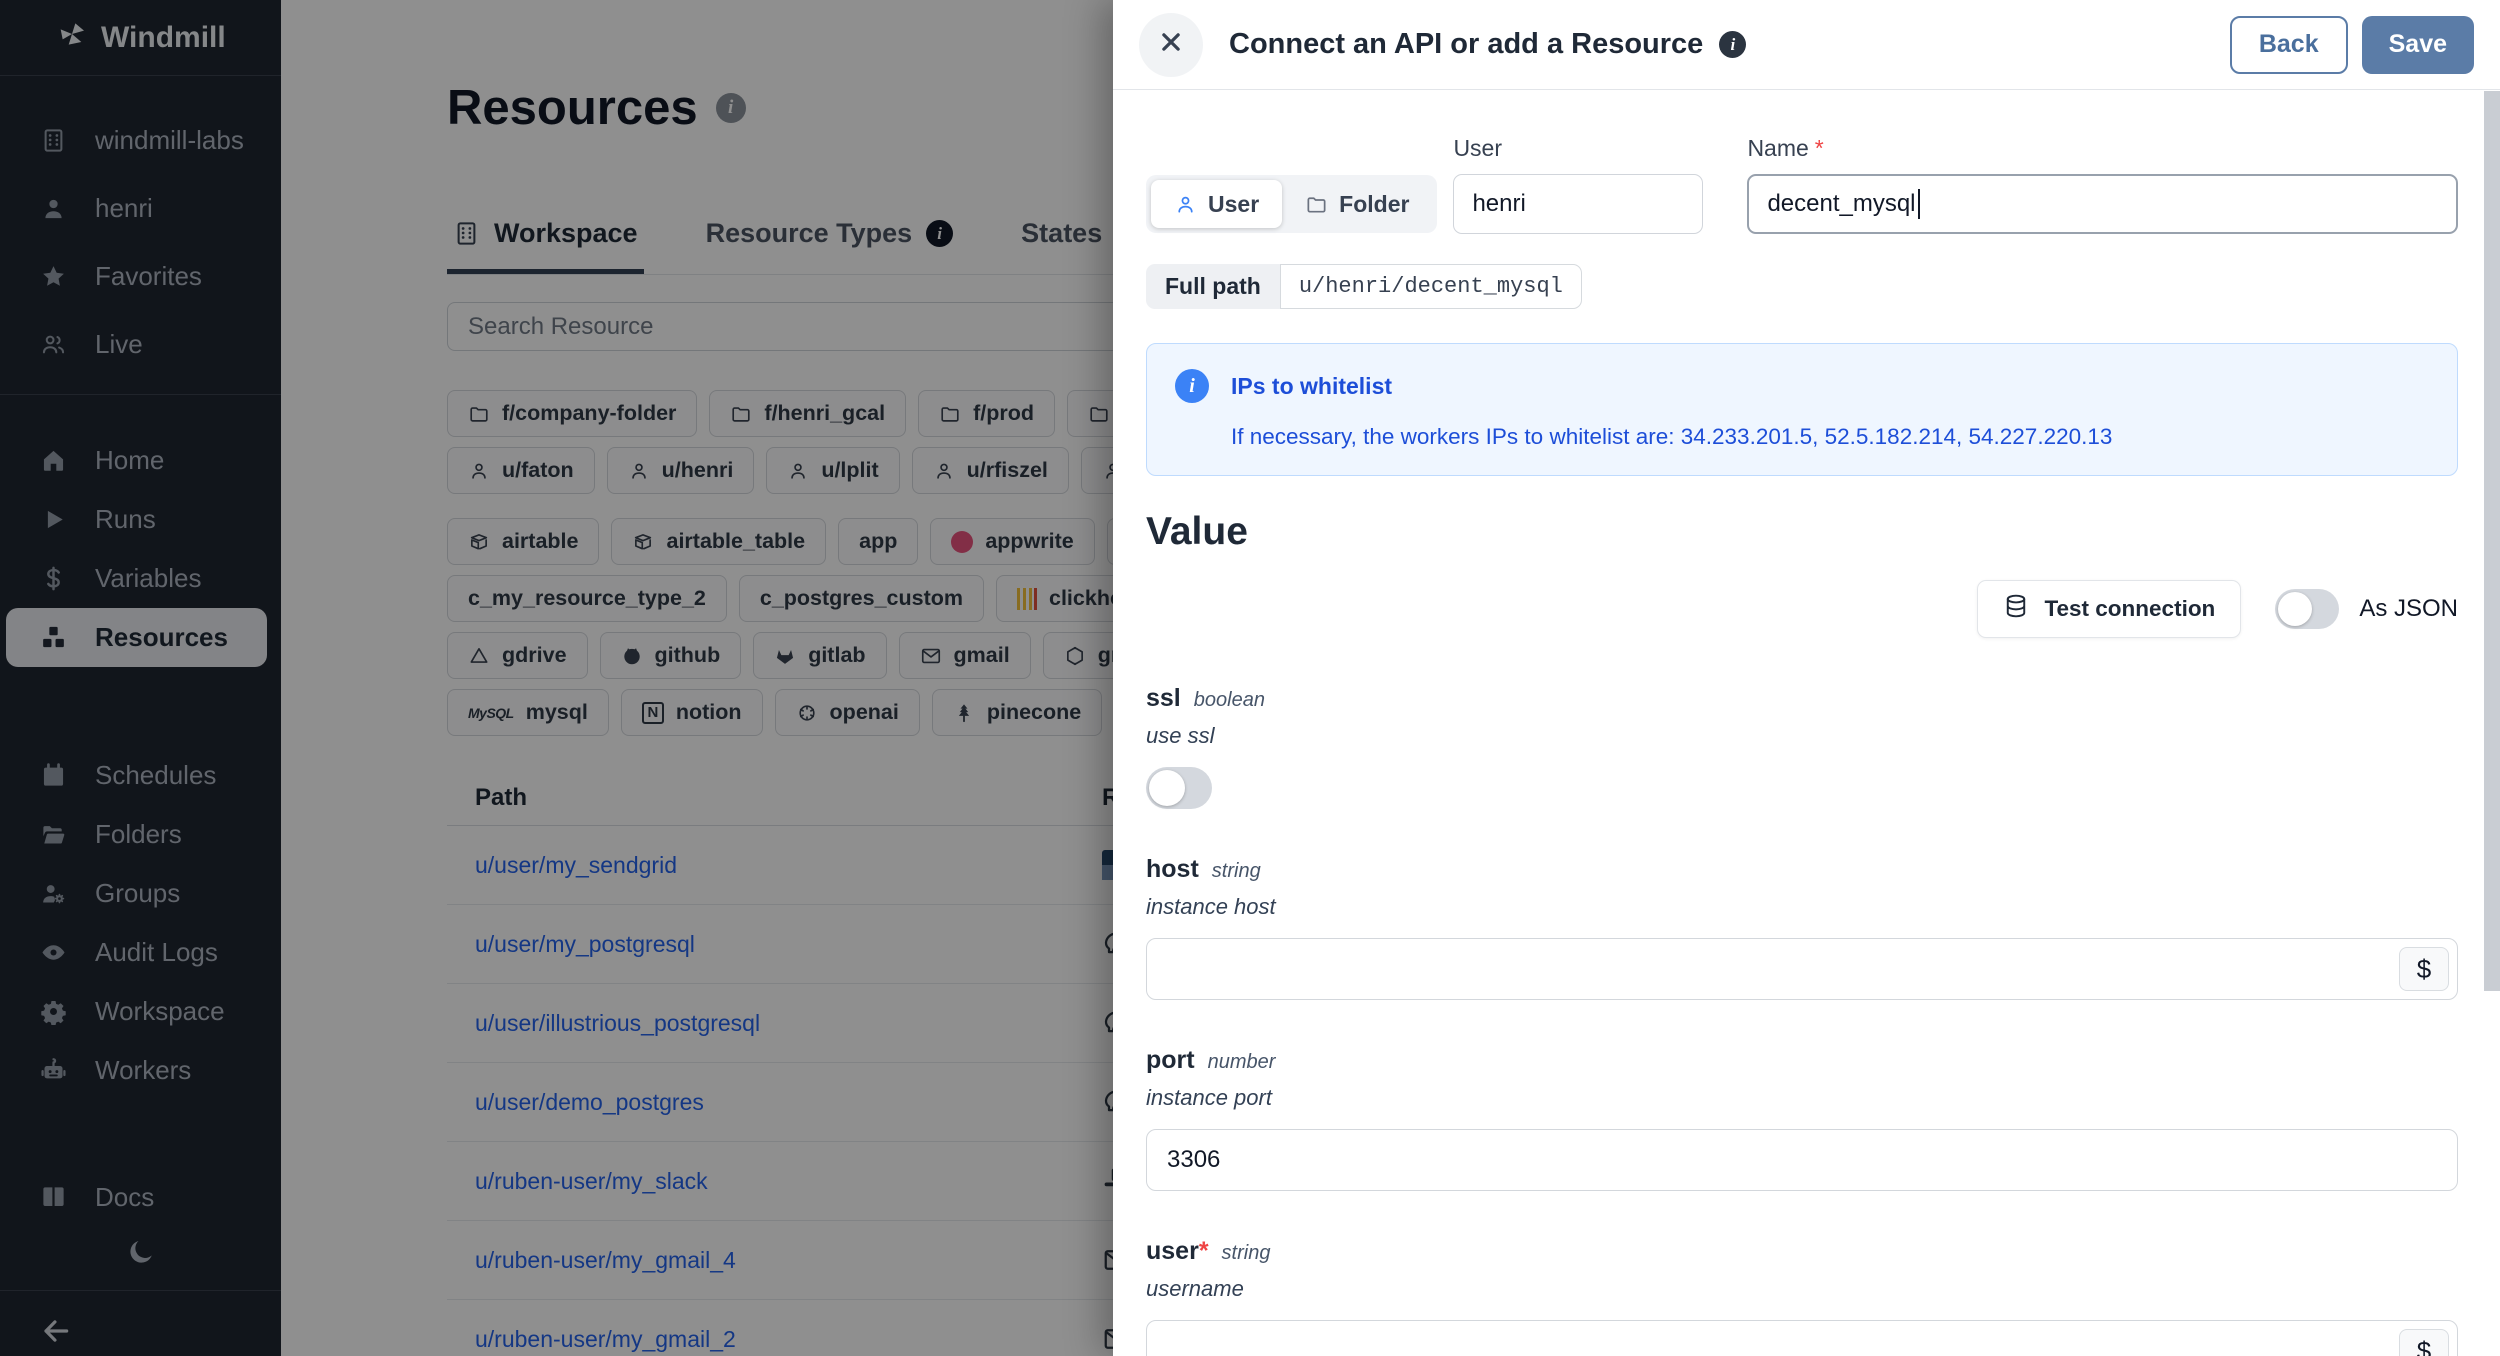  Describe the element at coordinates (1195, 1288) in the screenshot. I see `field-description: username` at that location.